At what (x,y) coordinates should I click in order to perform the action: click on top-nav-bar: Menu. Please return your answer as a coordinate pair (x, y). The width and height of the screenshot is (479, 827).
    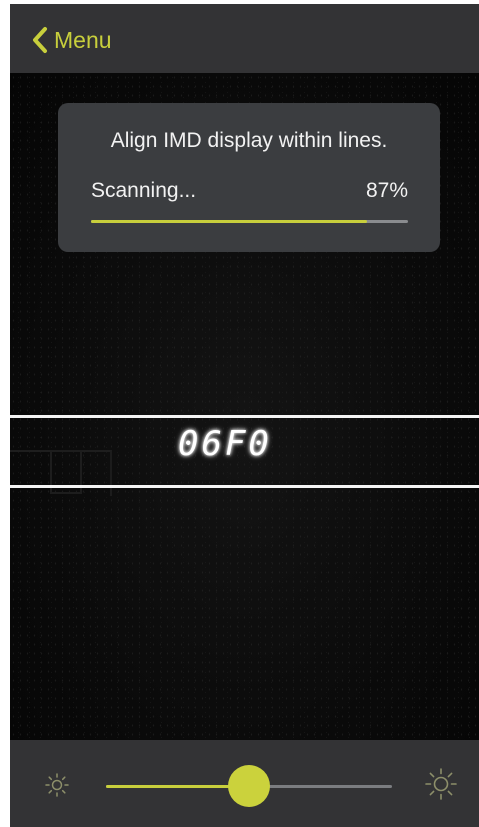
    Looking at the image, I should click on (244, 38).